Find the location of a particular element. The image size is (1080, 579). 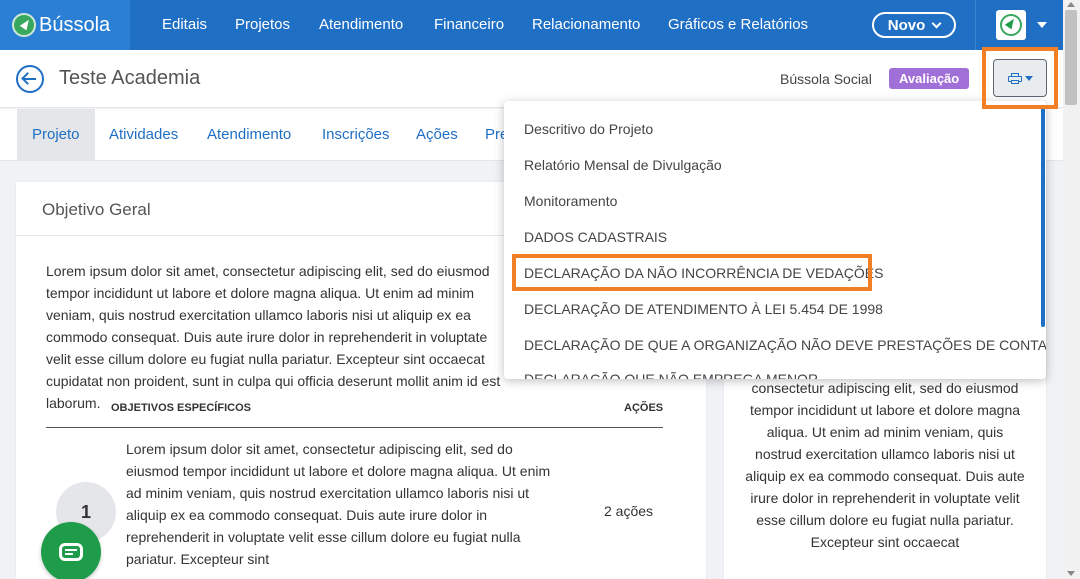

chat-icon is located at coordinates (71, 552).